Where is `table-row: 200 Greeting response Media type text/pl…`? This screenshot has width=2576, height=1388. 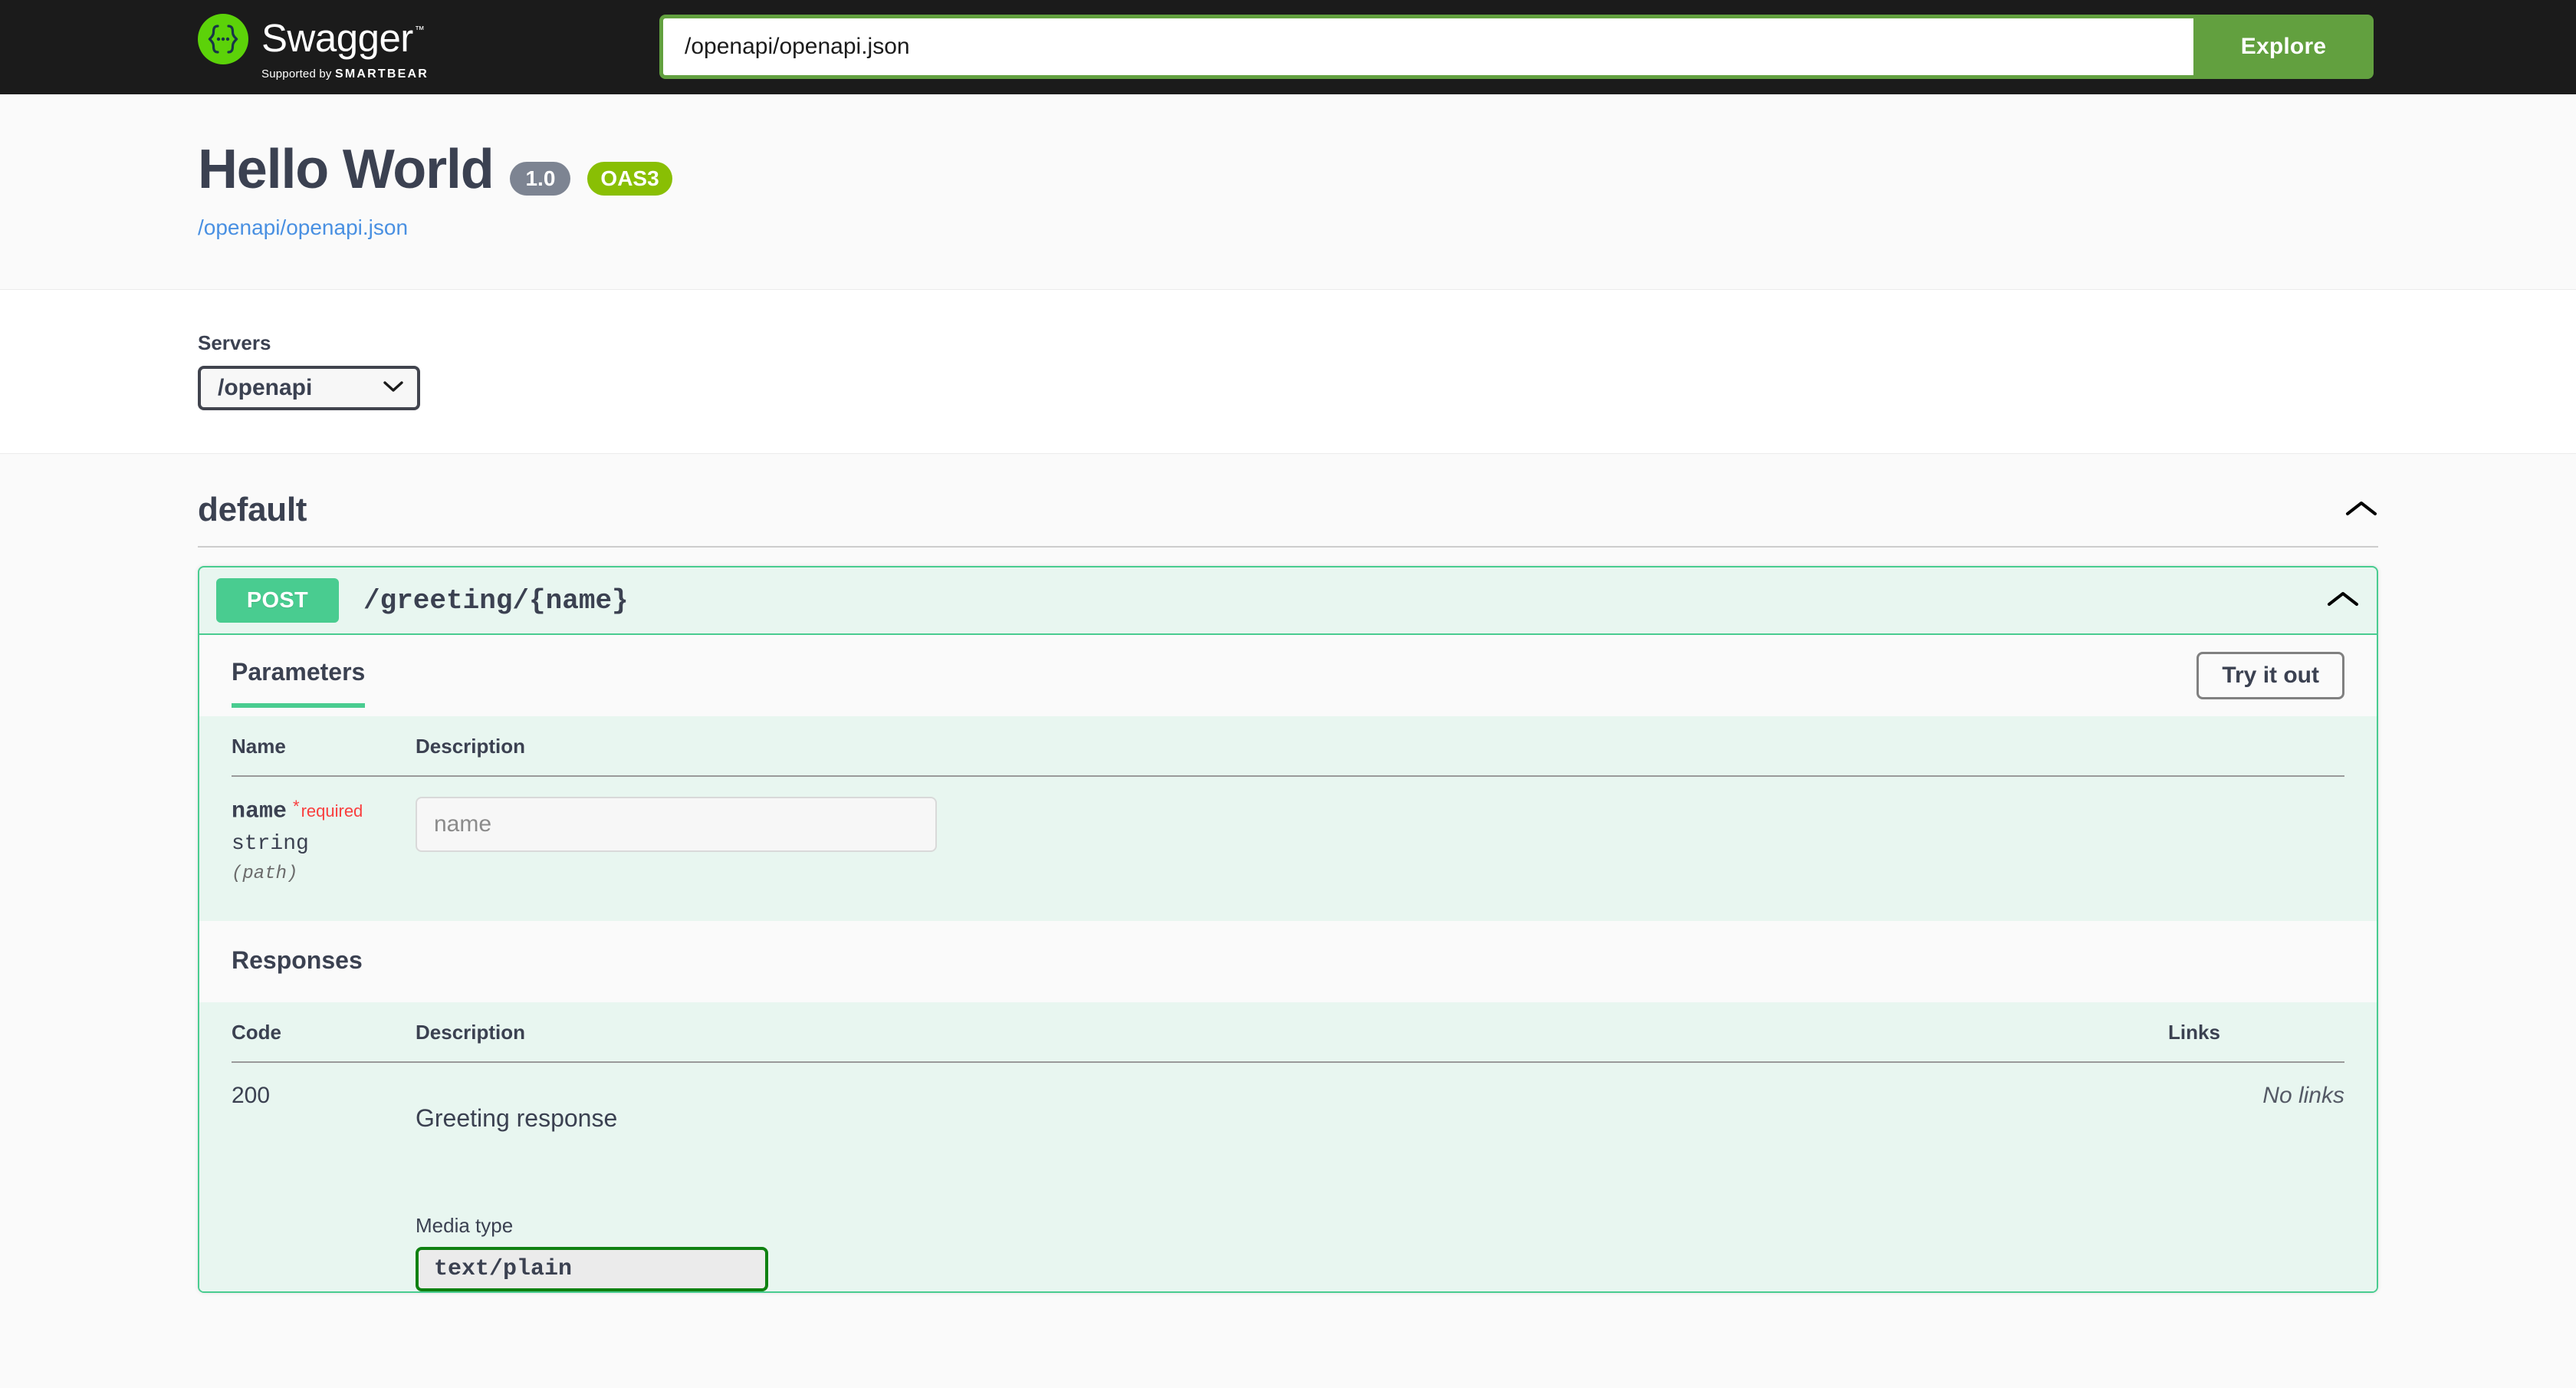 table-row: 200 Greeting response Media type text/pl… is located at coordinates (1288, 1177).